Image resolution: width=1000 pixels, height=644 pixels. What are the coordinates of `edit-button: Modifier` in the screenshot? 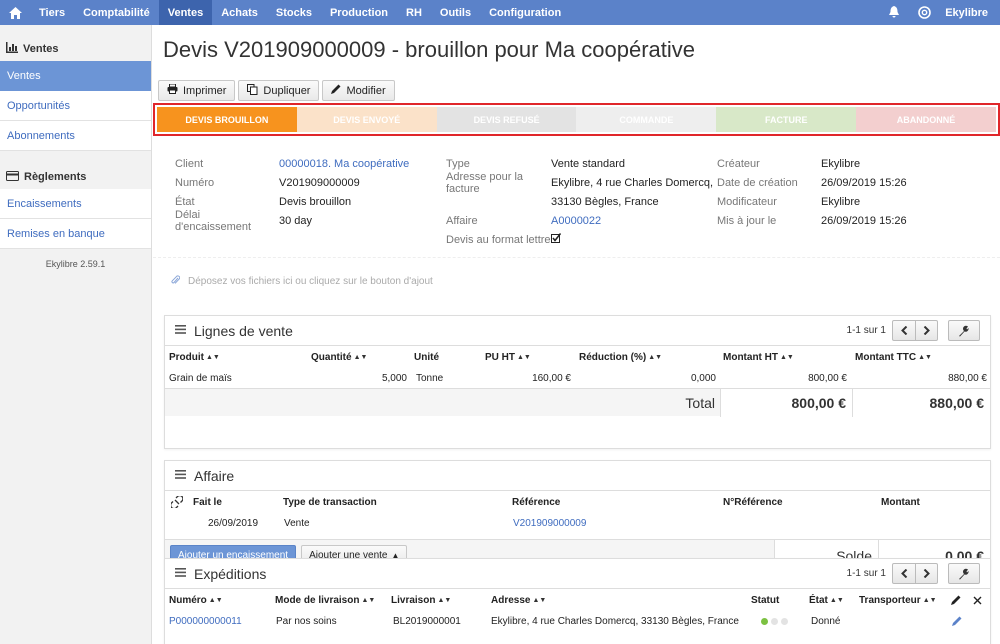 It's located at (358, 90).